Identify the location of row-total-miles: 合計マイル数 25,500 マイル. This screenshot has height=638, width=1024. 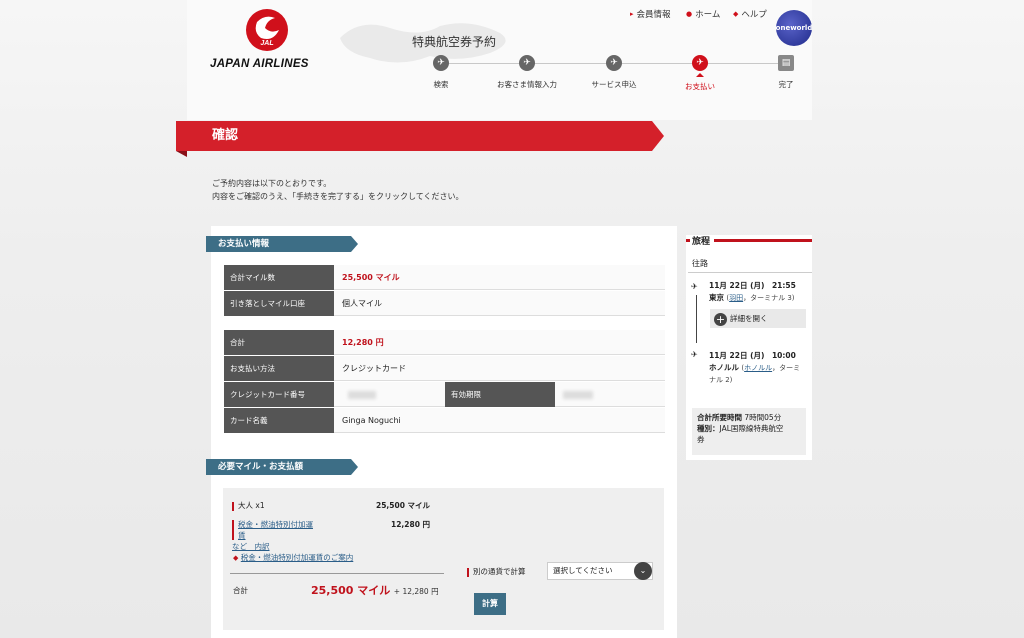
(444, 277).